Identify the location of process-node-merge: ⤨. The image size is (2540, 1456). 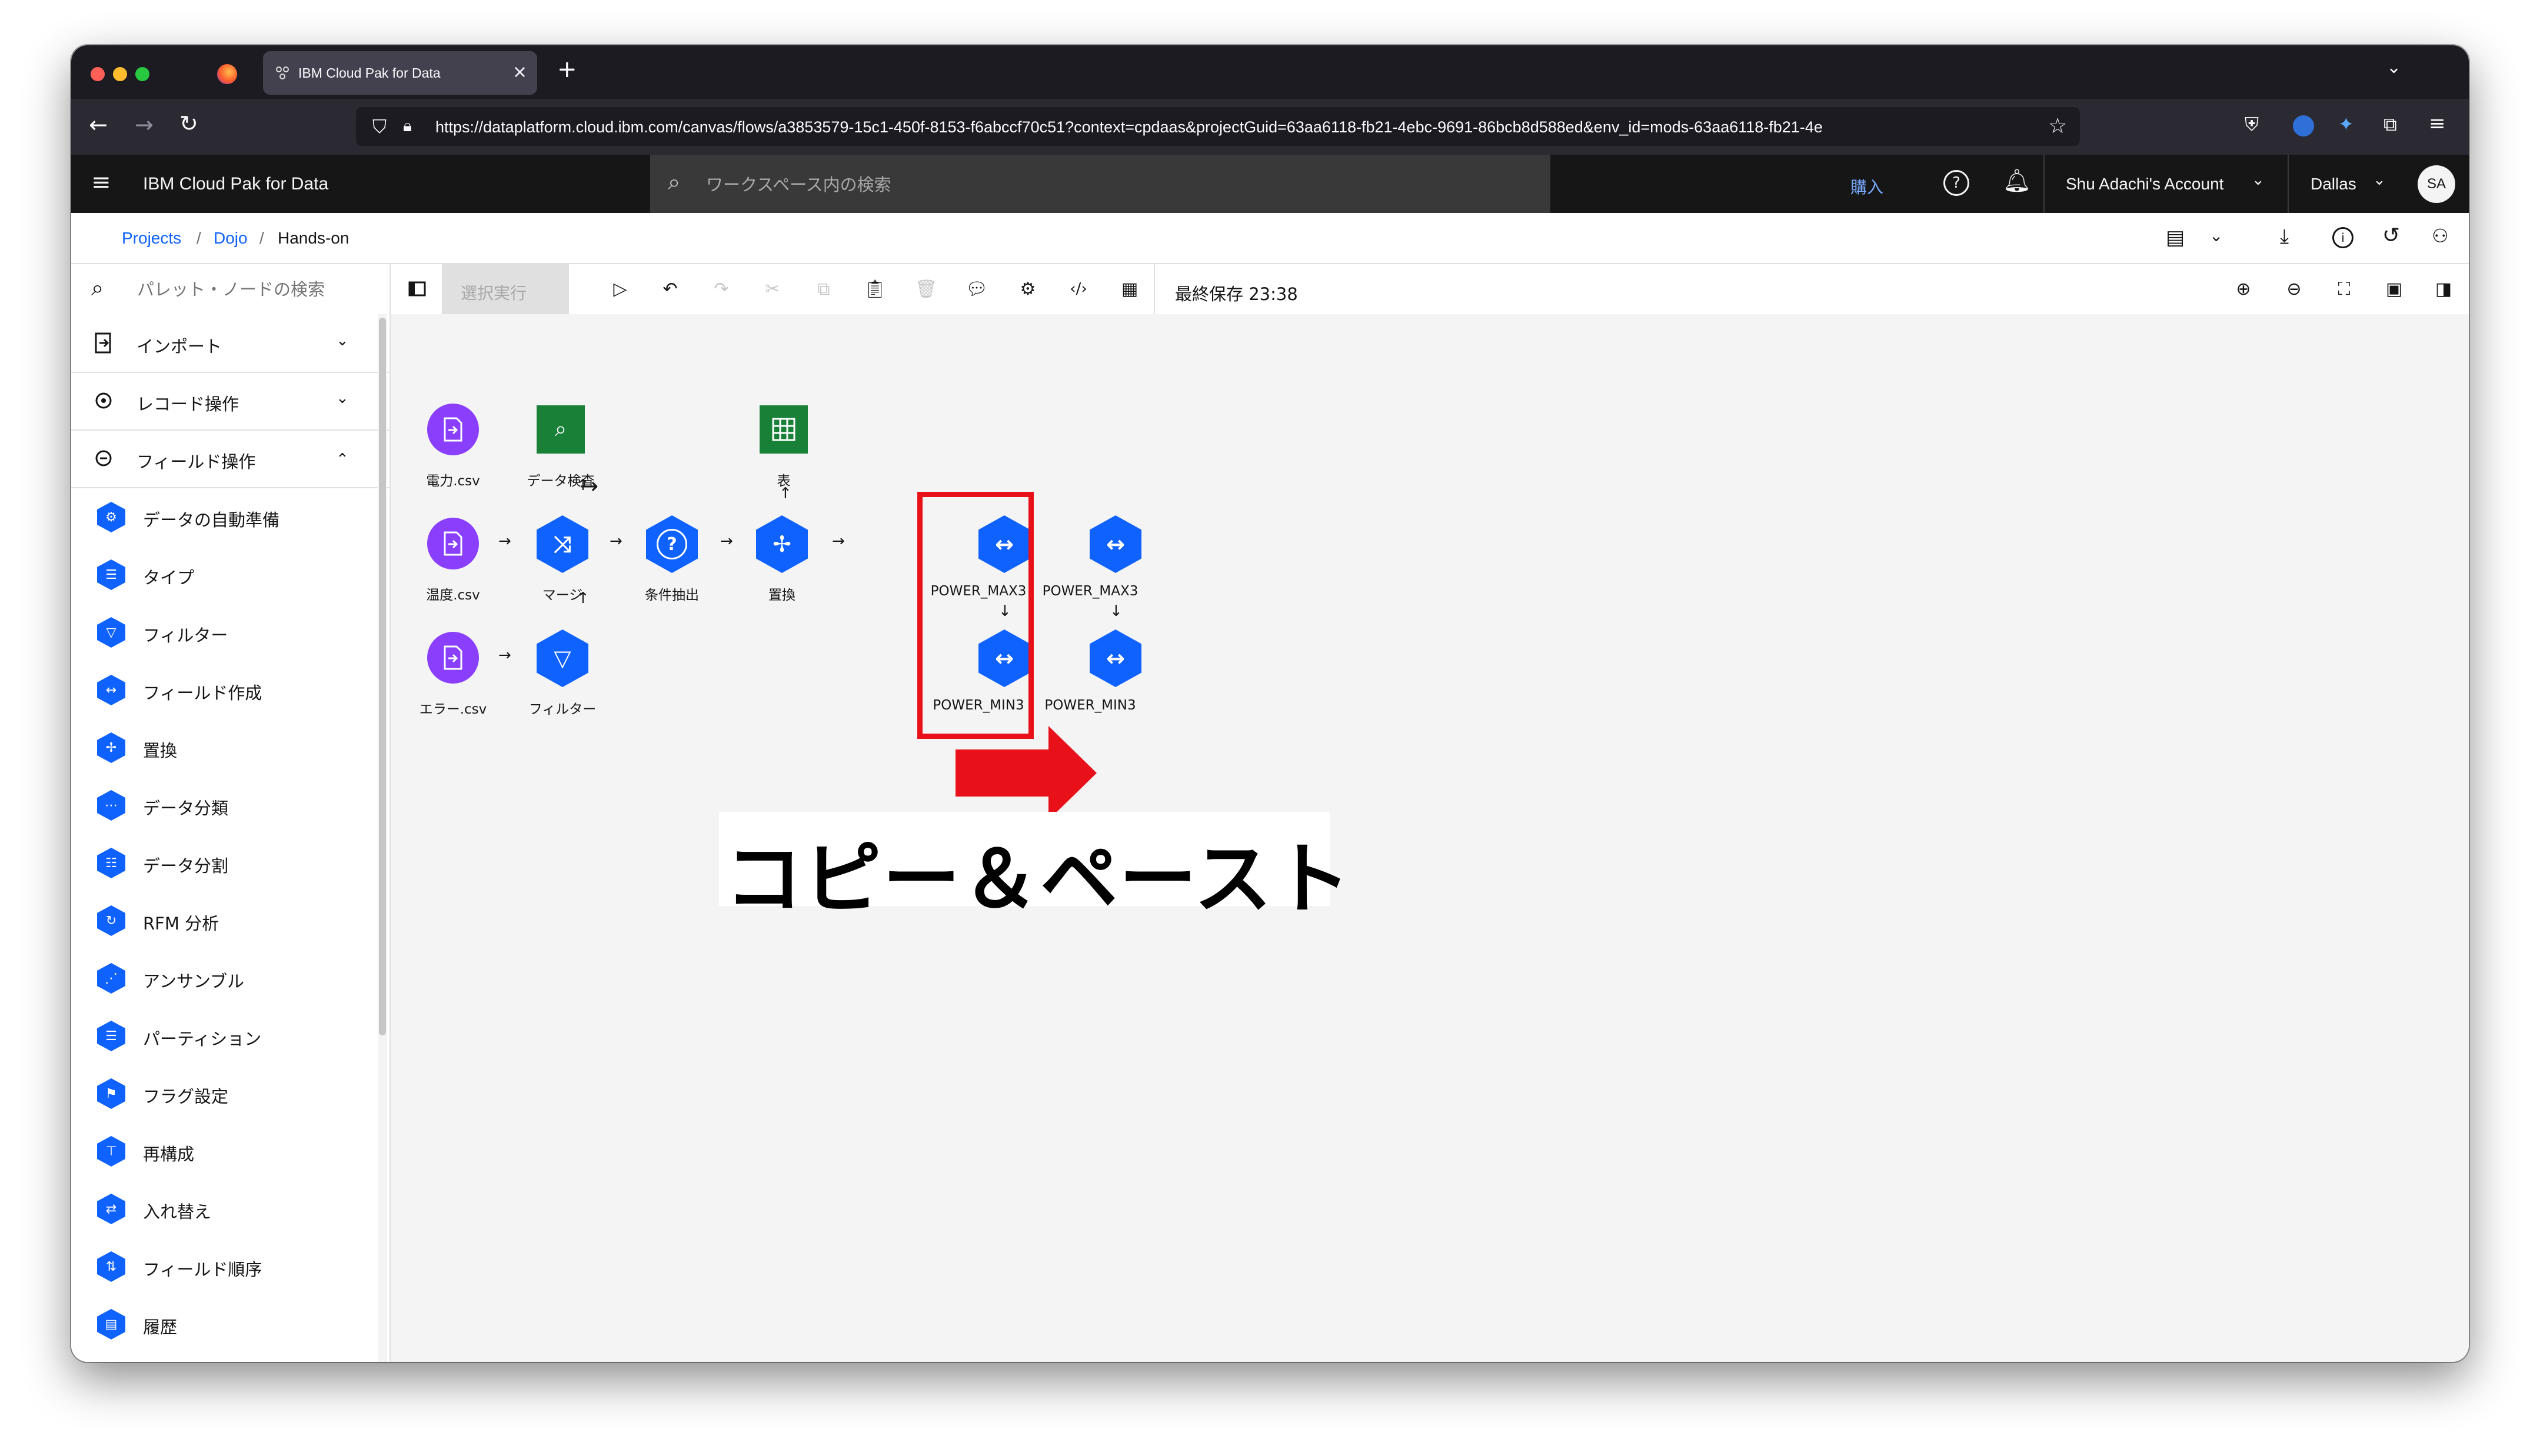
(562, 544).